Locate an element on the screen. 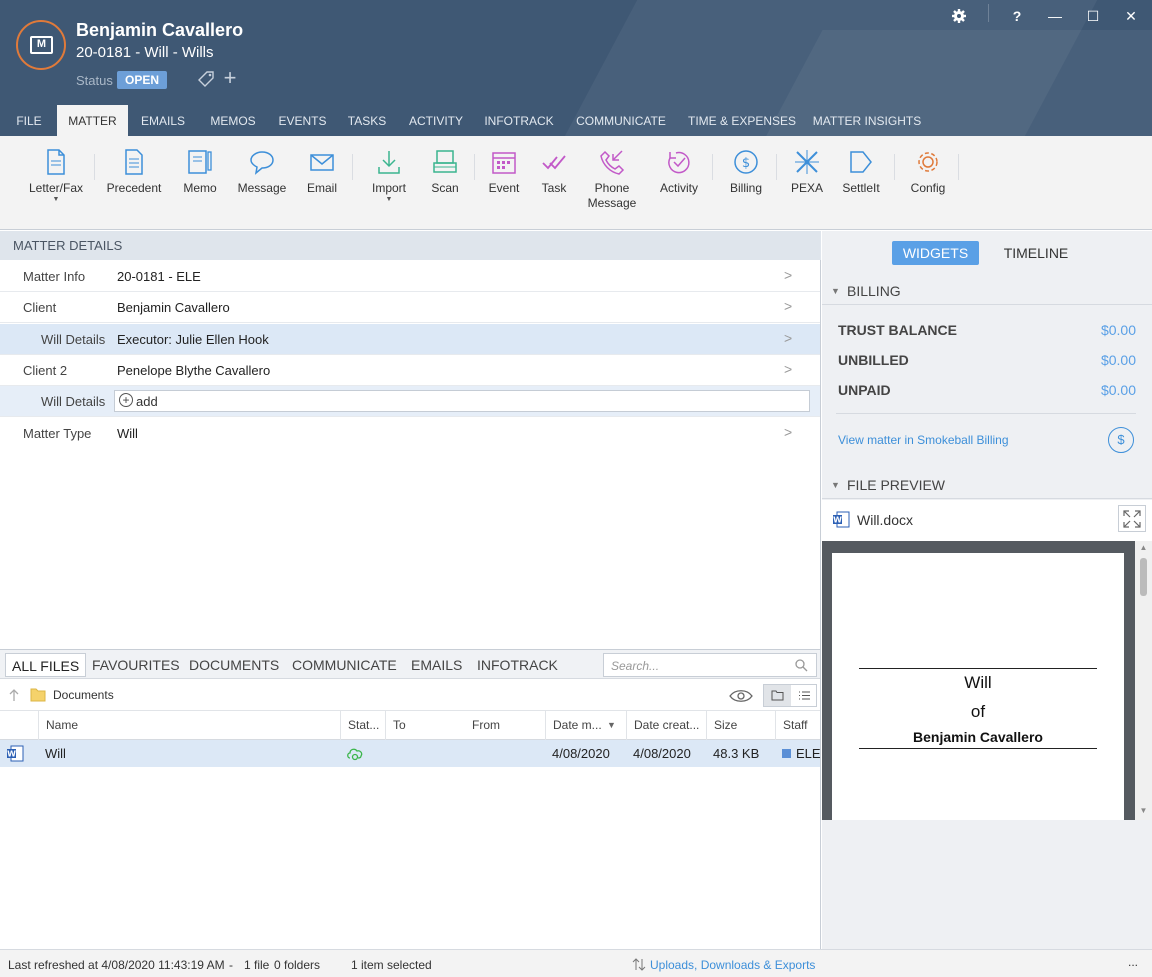 This screenshot has height=977, width=1152. folder-icon is located at coordinates (38, 695).